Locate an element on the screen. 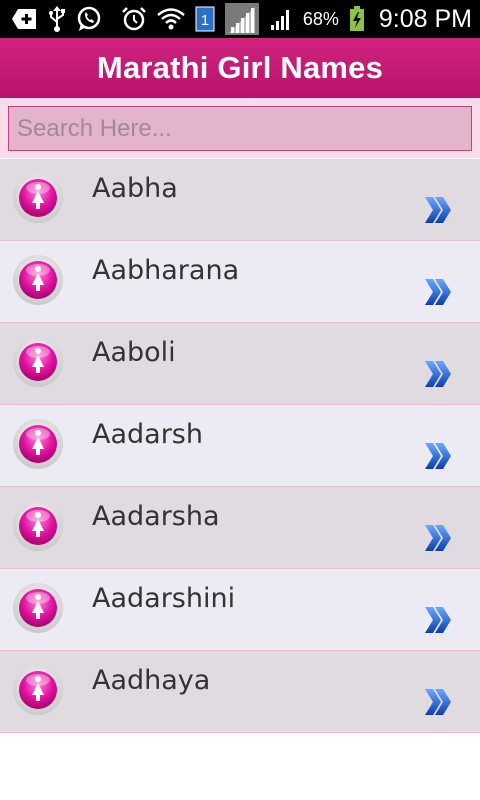 This screenshot has width=480, height=800. app-title-bar: Marathi Girl Names is located at coordinates (240, 68).